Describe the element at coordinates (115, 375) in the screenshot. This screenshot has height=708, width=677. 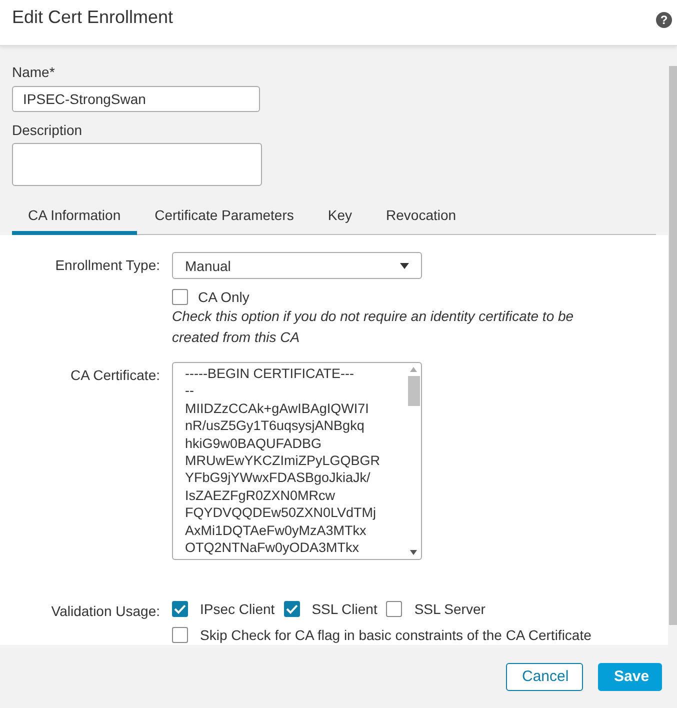
I see `field-label: CA Certificate:` at that location.